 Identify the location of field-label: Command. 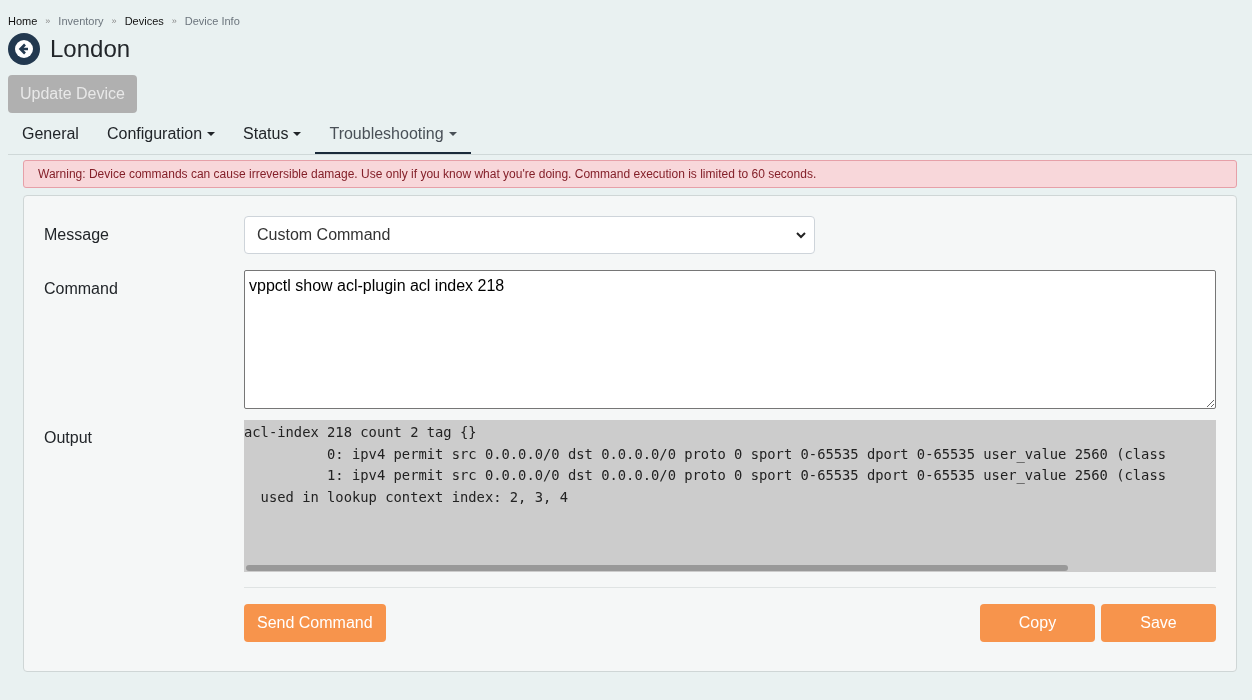
(81, 289).